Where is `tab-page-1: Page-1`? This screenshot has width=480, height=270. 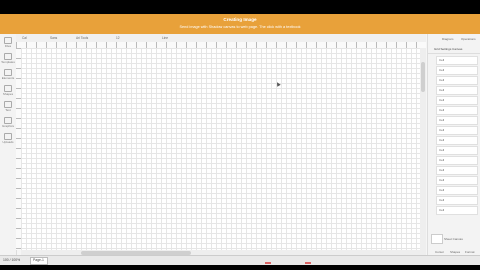 tab-page-1: Page-1 is located at coordinates (39, 261).